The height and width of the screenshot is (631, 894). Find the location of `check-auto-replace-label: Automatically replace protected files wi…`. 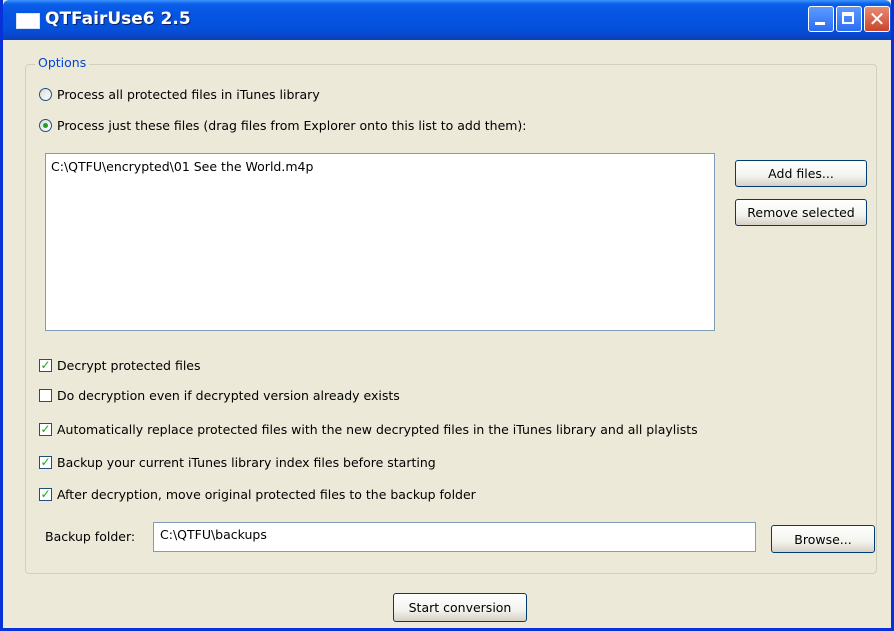

check-auto-replace-label: Automatically replace protected files wi… is located at coordinates (377, 429).